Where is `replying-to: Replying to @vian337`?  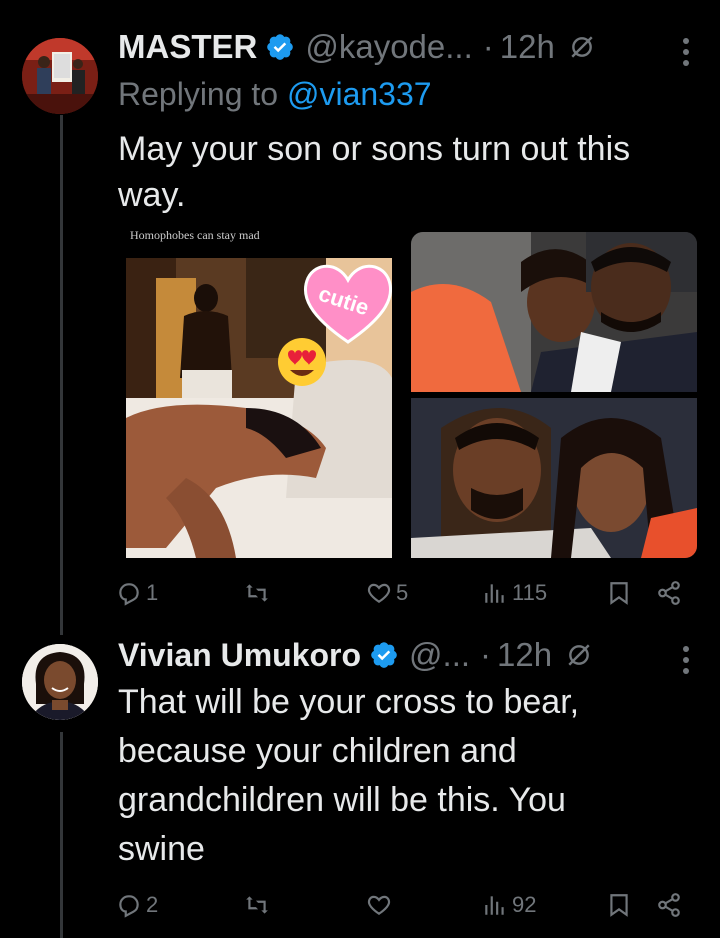
replying-to: Replying to @vian337 is located at coordinates (275, 94).